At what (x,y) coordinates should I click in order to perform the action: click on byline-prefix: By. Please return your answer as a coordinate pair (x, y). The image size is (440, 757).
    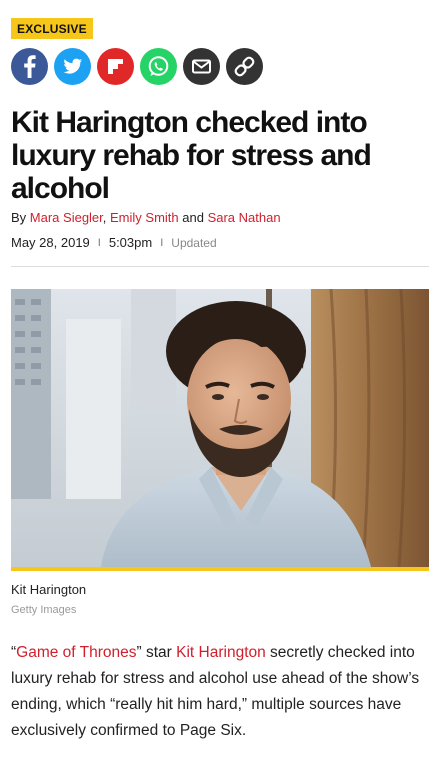
    Looking at the image, I should click on (20, 217).